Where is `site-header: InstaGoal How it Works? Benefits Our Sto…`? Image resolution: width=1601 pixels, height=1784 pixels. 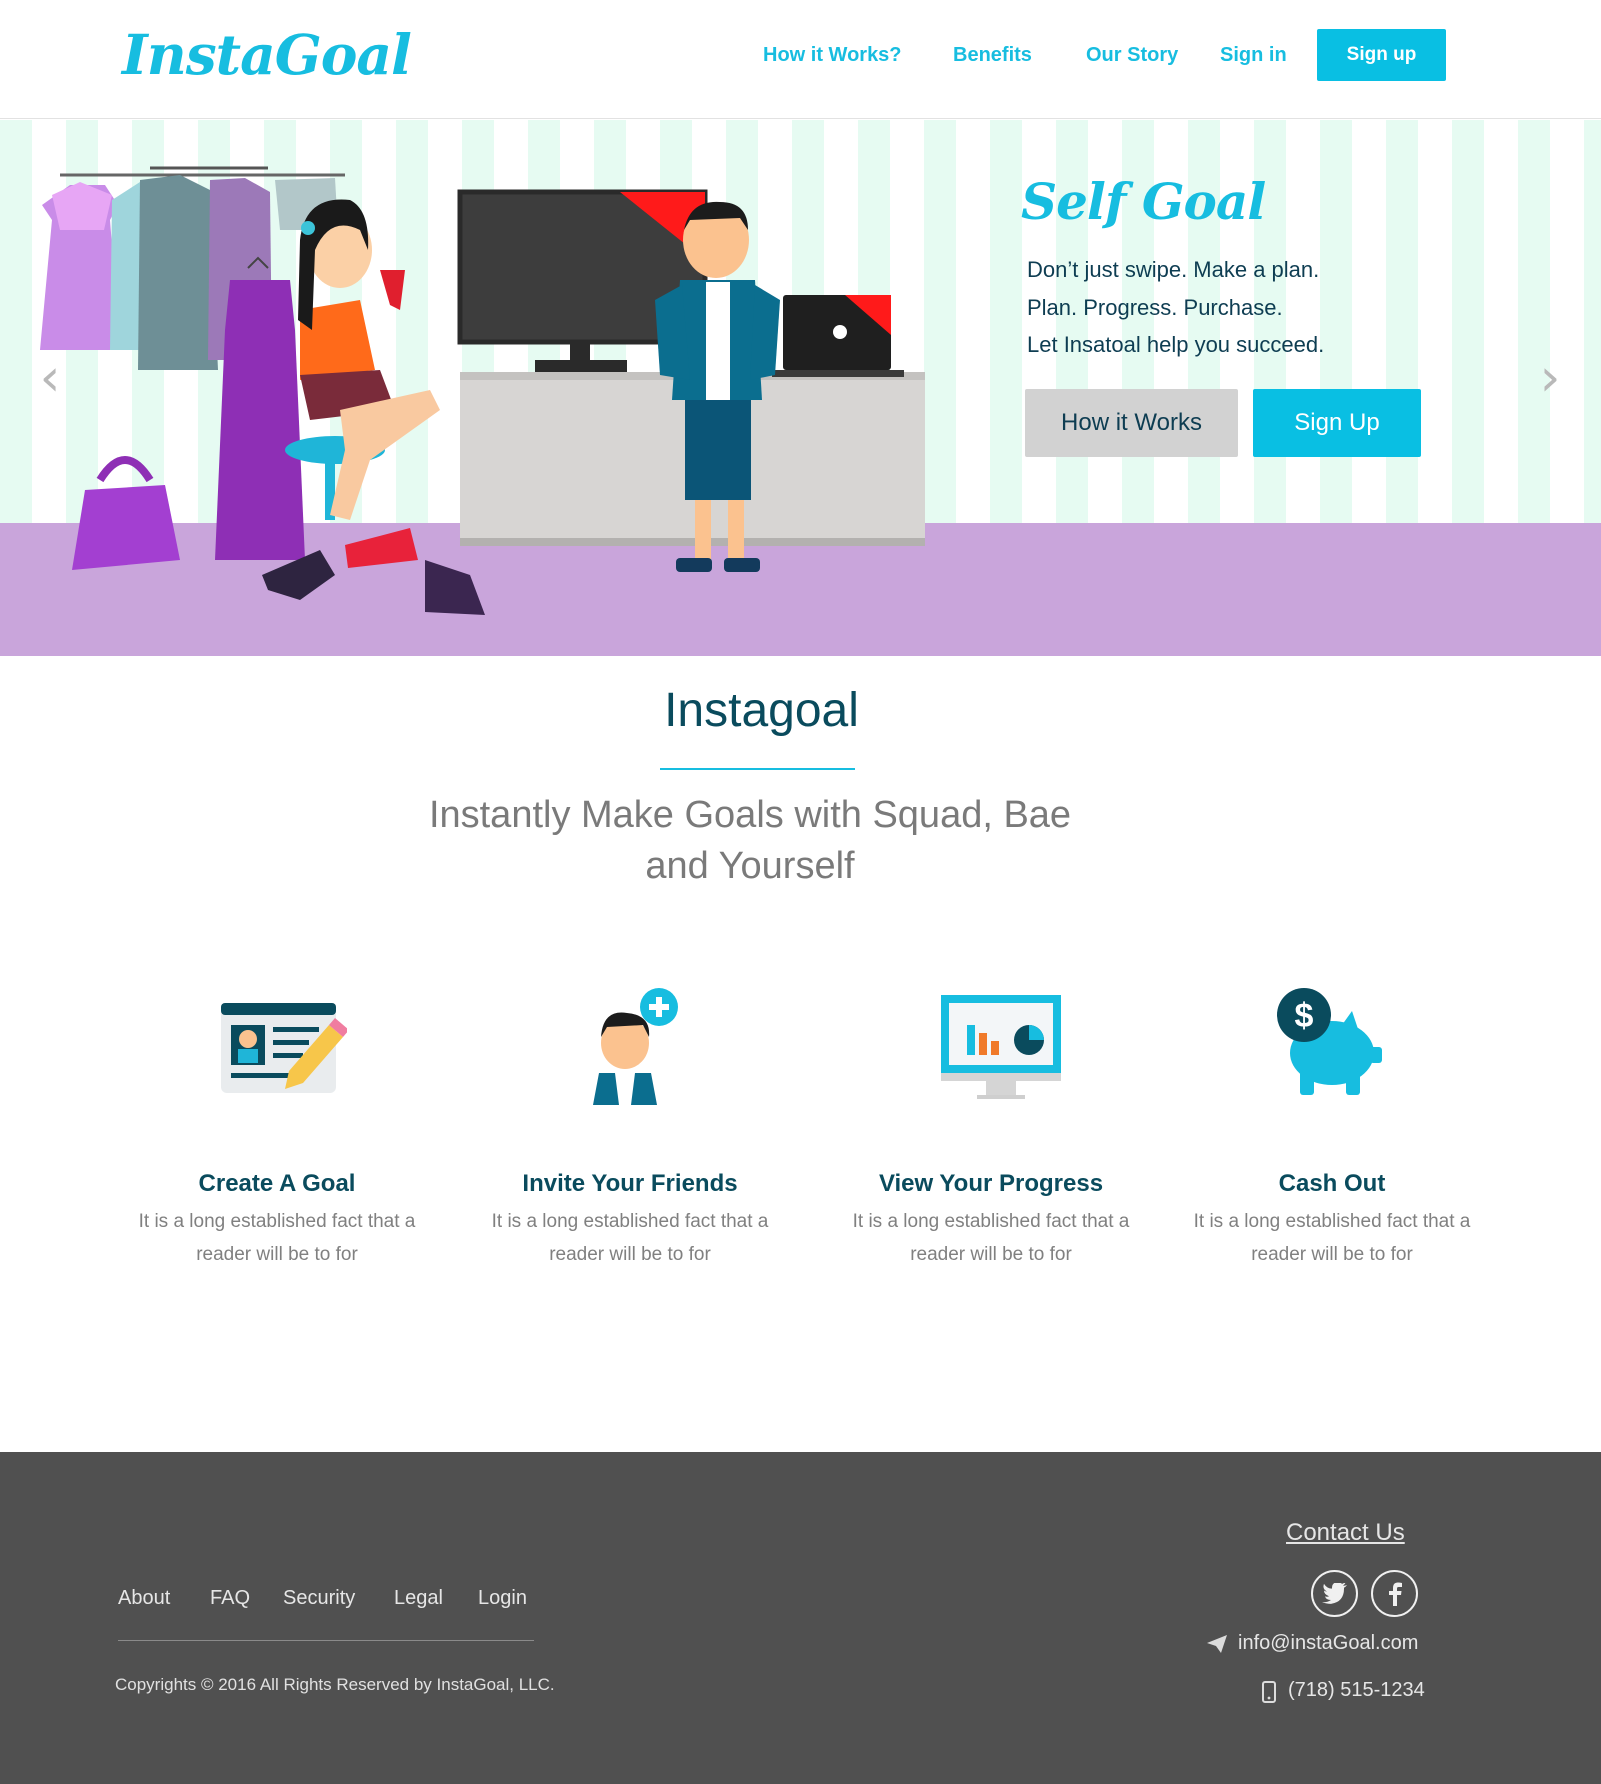
site-header: InstaGoal How it Works? Benefits Our Sto… is located at coordinates (800, 59).